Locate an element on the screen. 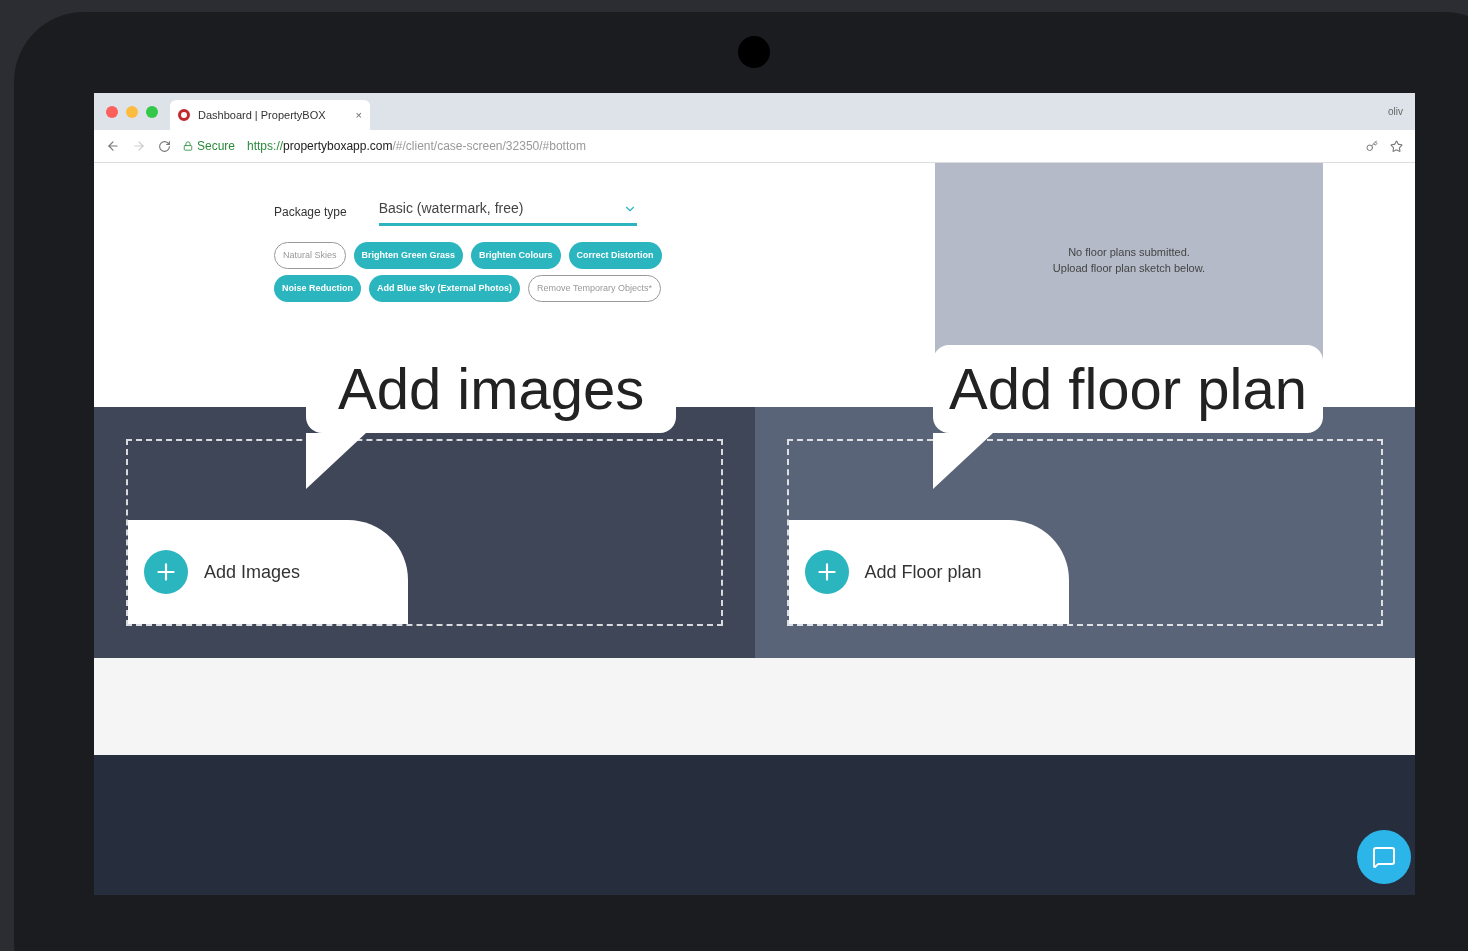  camera-icon is located at coordinates (754, 52).